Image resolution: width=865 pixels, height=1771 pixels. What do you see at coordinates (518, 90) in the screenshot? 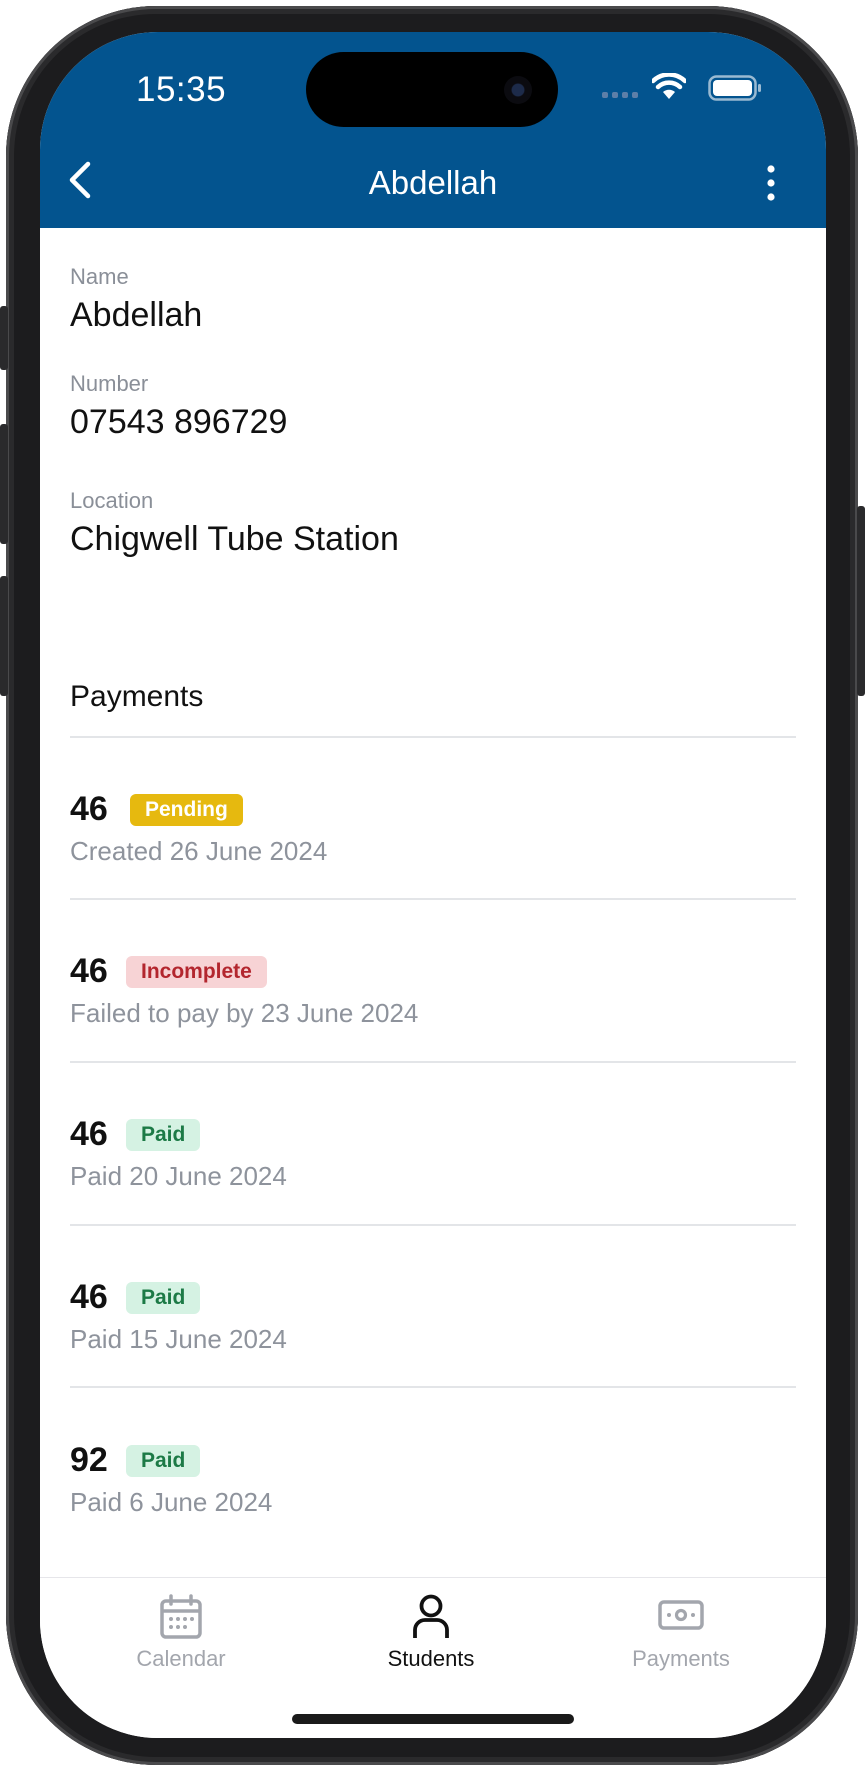
I see `camera-icon` at bounding box center [518, 90].